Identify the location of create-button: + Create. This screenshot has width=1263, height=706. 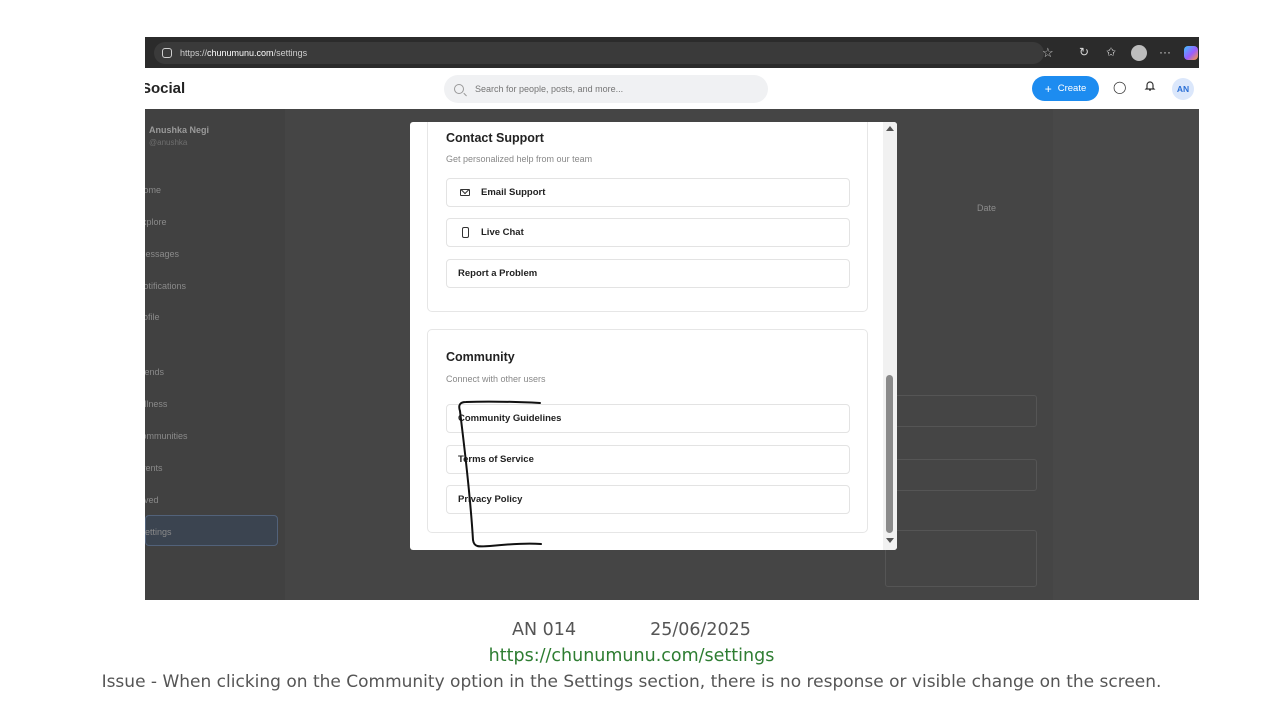
(1065, 88).